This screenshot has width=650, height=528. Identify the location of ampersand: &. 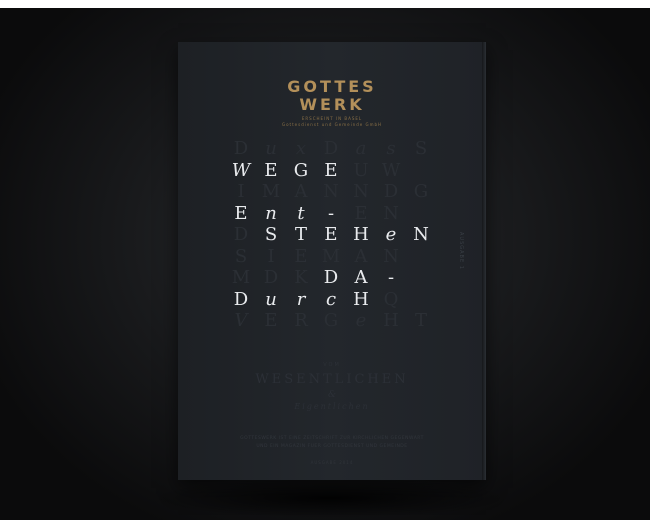
(331, 395).